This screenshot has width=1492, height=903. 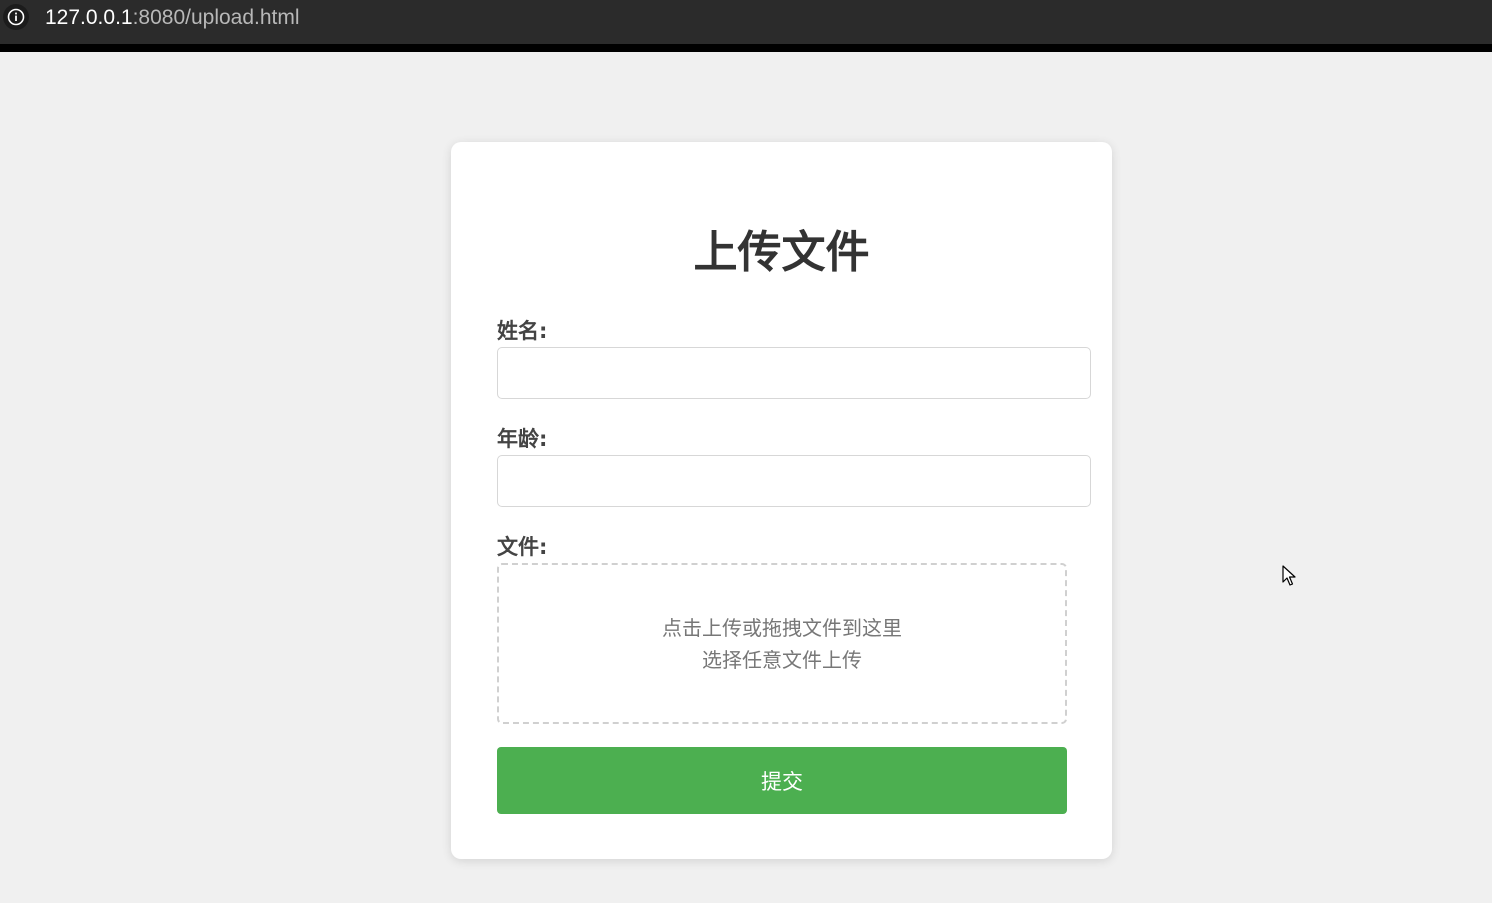 I want to click on mouse-cursor-icon, so click(x=1289, y=578).